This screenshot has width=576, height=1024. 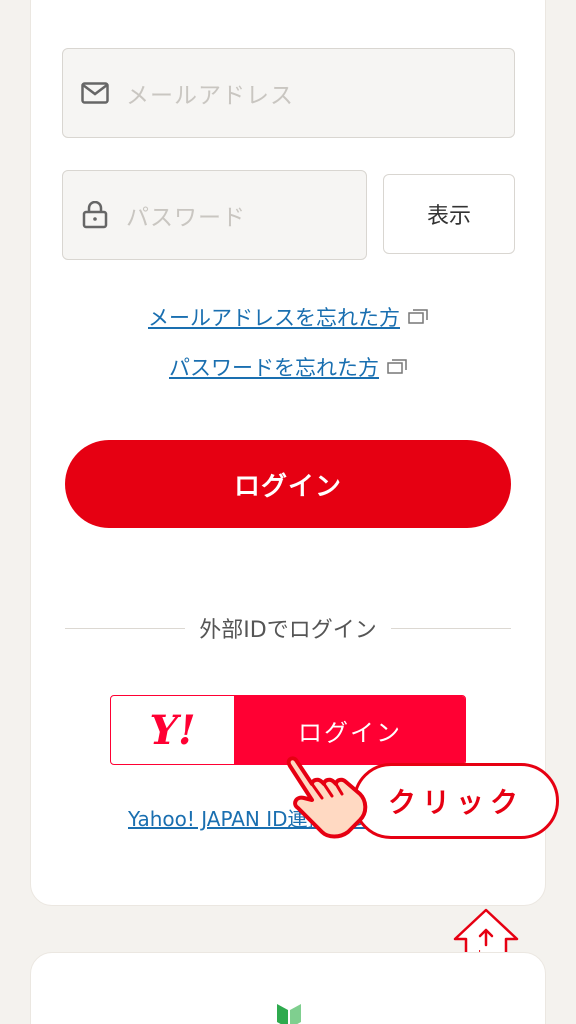 I want to click on forgot-email-link: メールアドレスを忘れた方, so click(x=274, y=317).